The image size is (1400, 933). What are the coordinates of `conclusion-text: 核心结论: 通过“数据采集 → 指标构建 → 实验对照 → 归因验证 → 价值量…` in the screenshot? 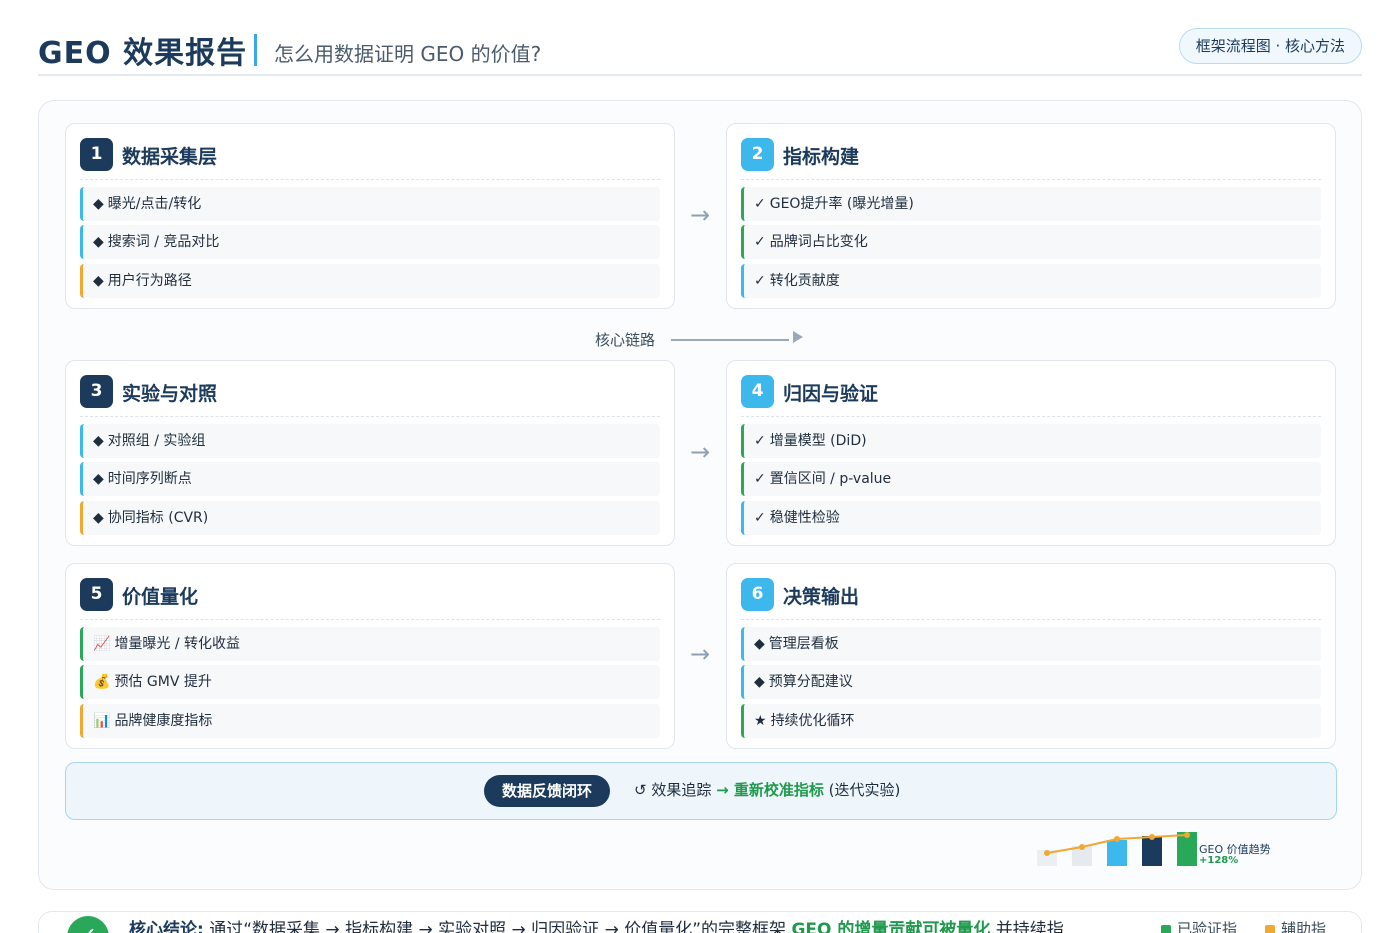 It's located at (596, 924).